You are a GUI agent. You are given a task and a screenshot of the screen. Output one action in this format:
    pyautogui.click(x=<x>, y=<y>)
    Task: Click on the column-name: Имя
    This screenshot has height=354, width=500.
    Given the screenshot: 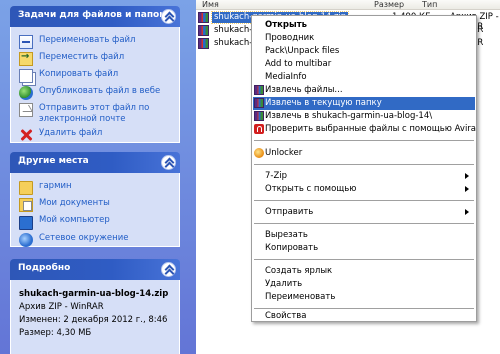 What is the action you would take?
    pyautogui.click(x=210, y=4)
    